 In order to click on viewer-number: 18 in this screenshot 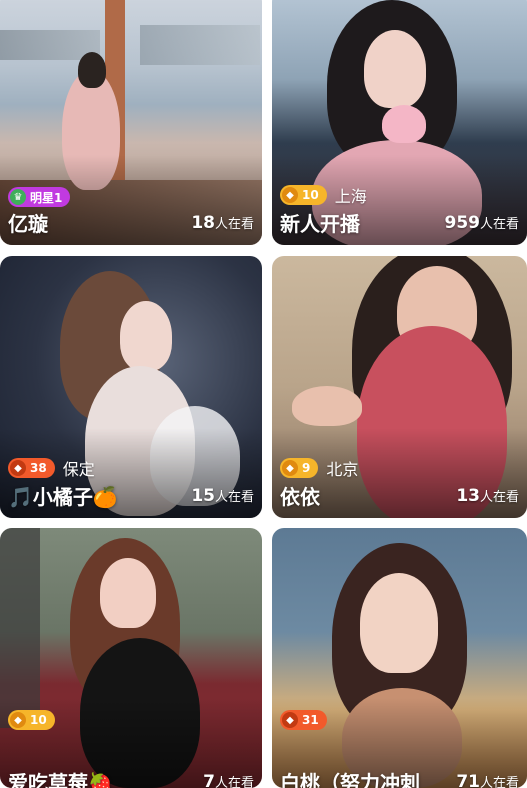, I will do `click(203, 223)`.